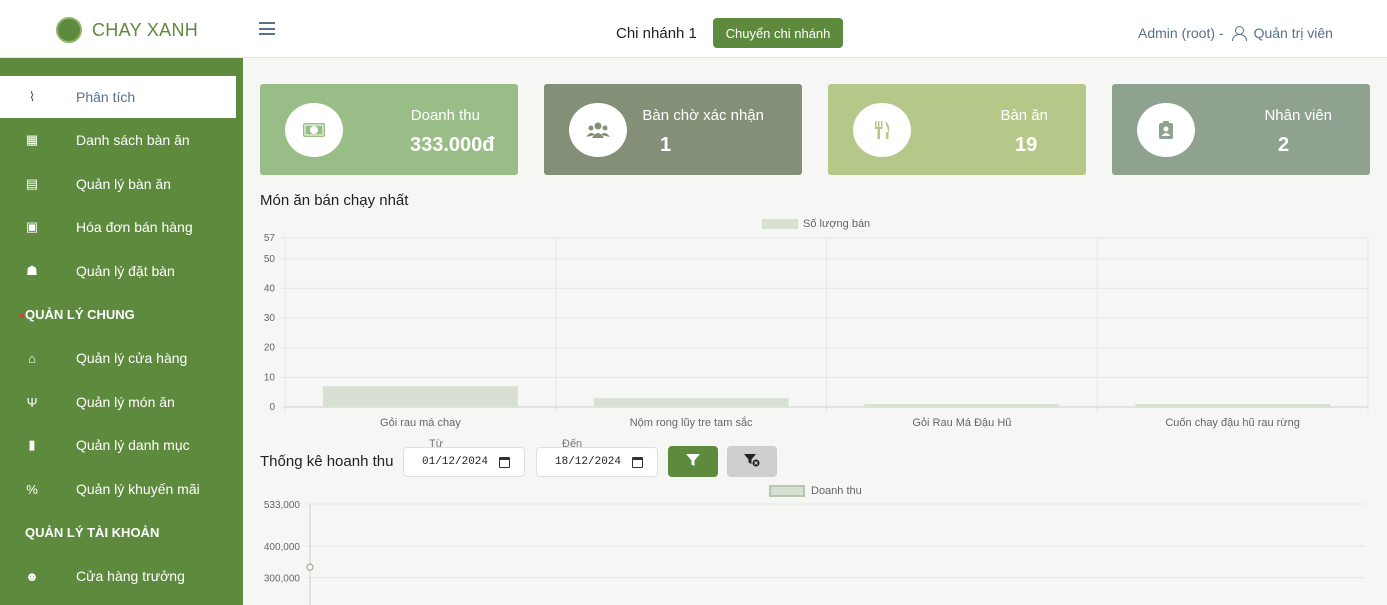  Describe the element at coordinates (32, 402) in the screenshot. I see `utensils-icon: Ψ` at that location.